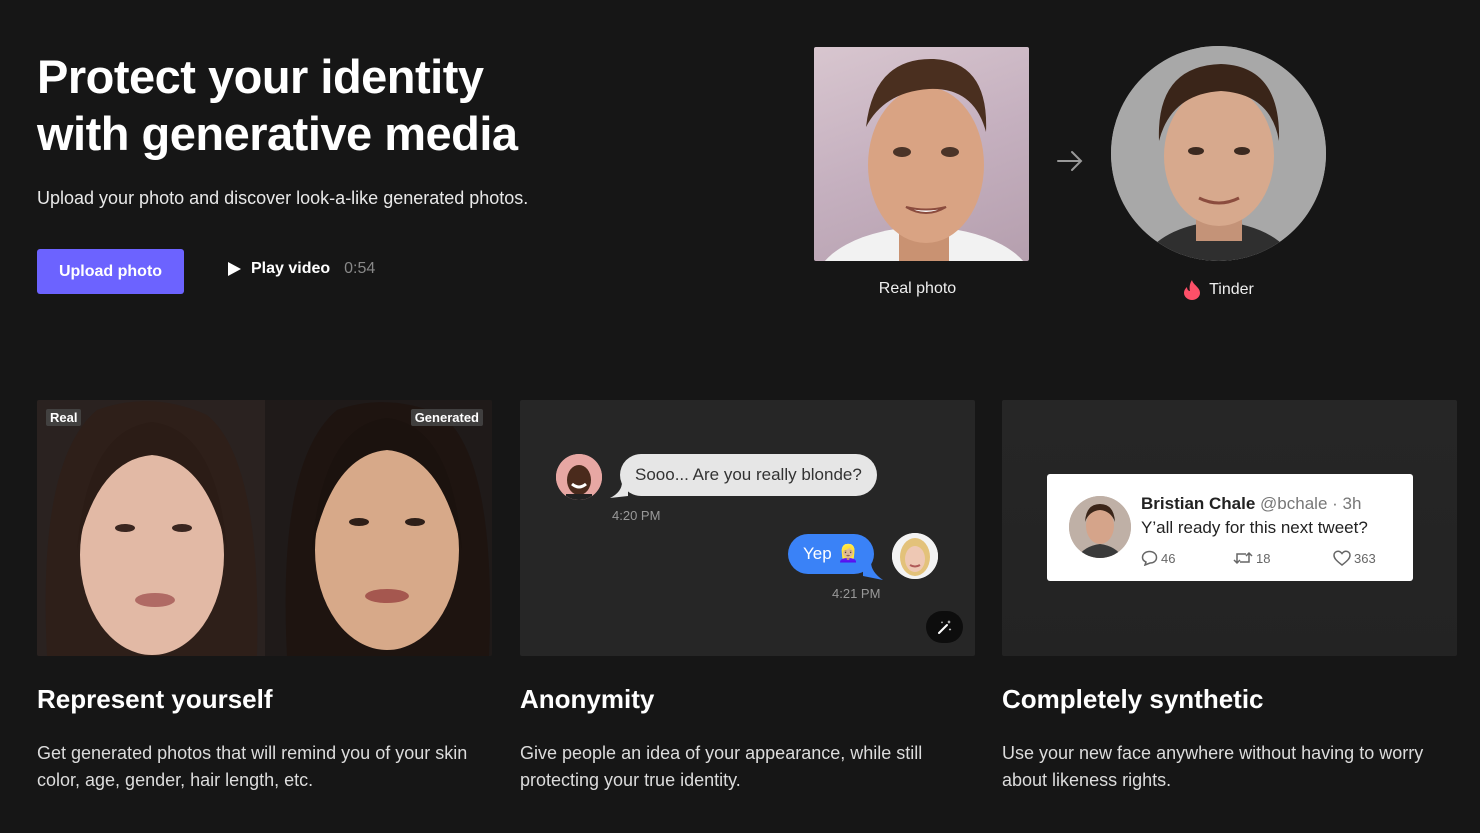  Describe the element at coordinates (260, 76) in the screenshot. I see `hero-title-line-1: Protect your identity` at that location.